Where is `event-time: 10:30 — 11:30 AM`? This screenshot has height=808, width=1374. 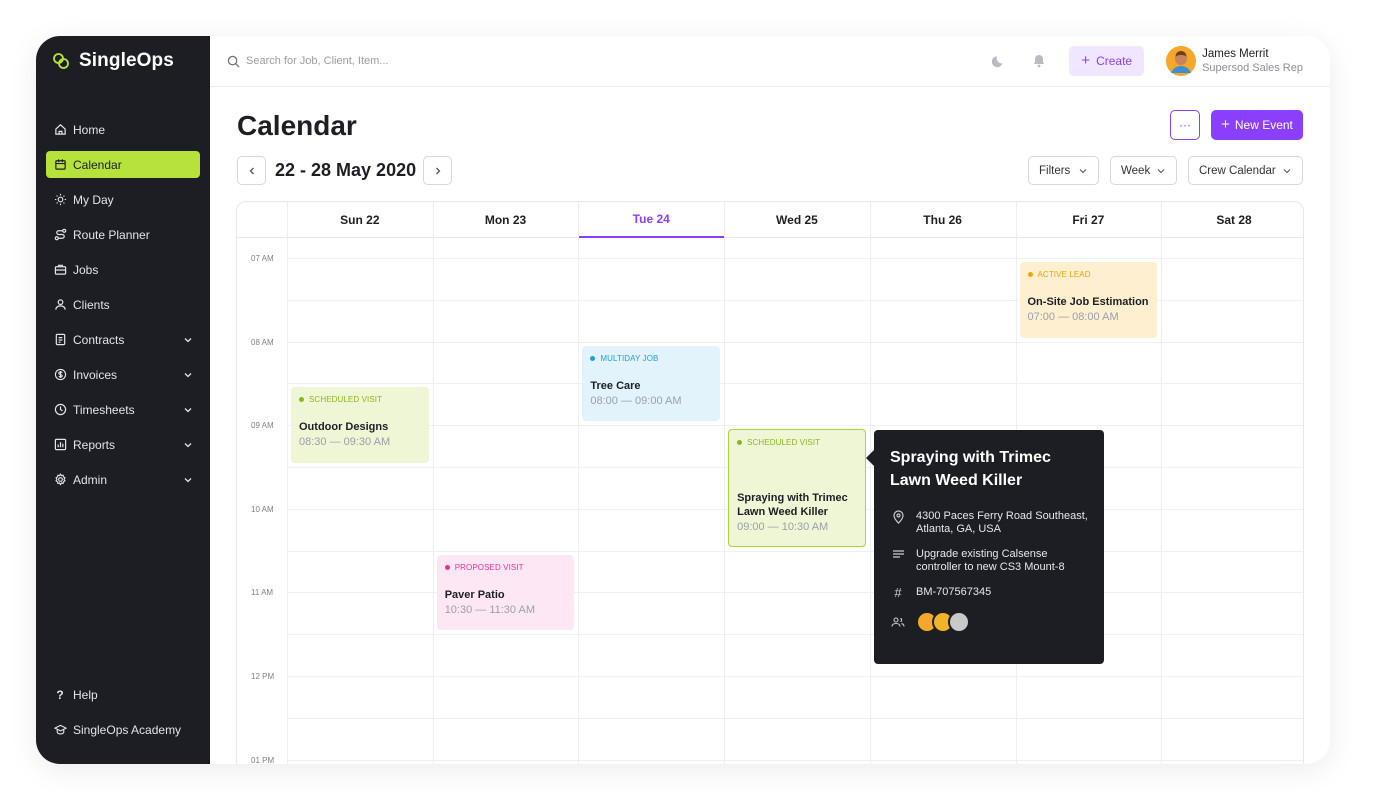 event-time: 10:30 — 11:30 AM is located at coordinates (489, 609).